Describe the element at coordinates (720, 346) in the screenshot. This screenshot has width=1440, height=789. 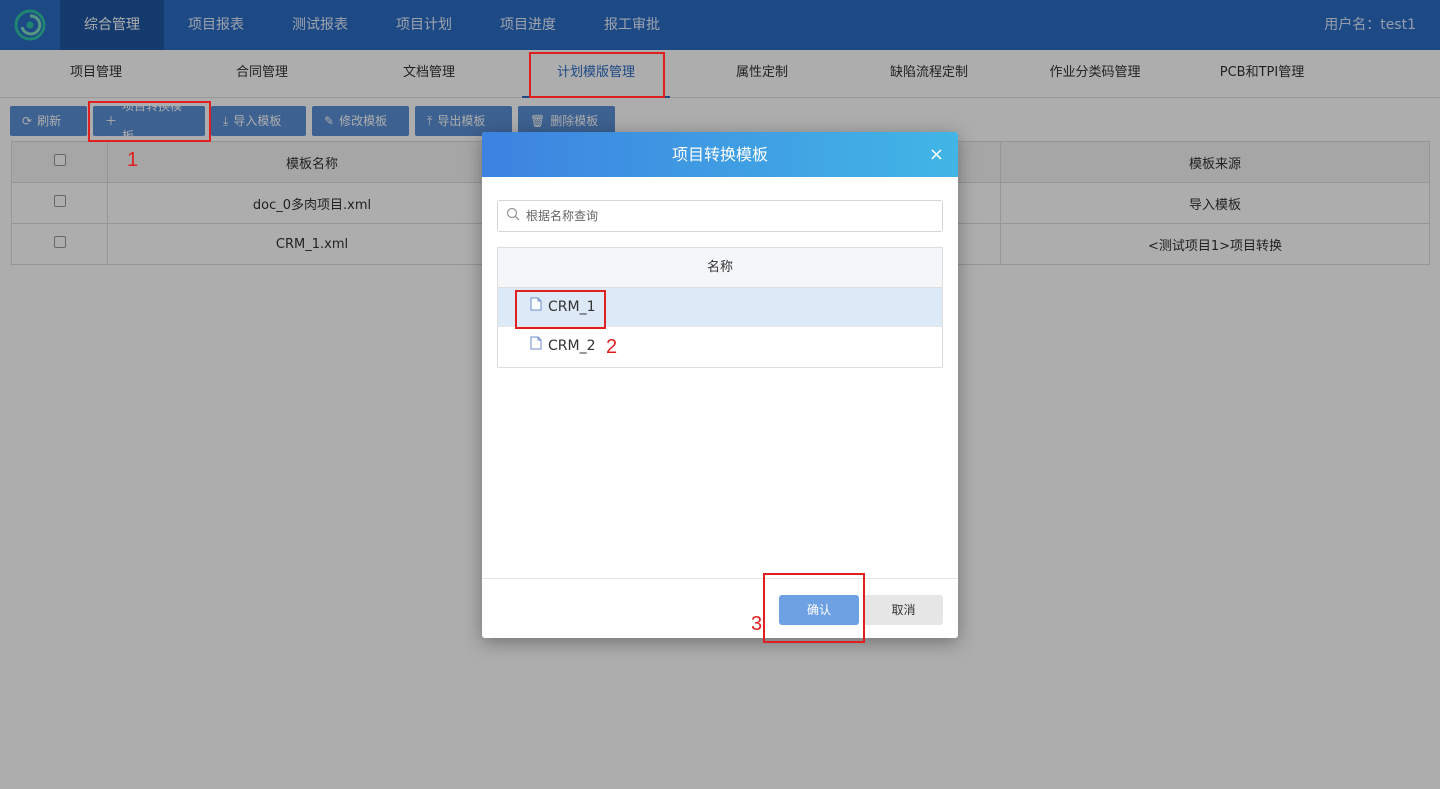
I see `list-item: CRM_2` at that location.